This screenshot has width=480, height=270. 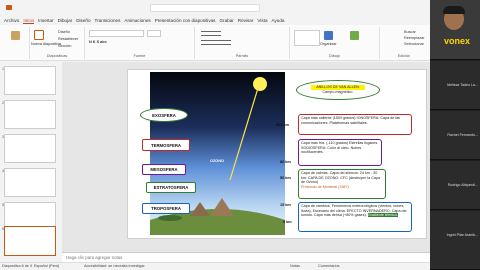 What do you see at coordinates (140, 43) in the screenshot?
I see `font-group: N K S abc Fuente` at bounding box center [140, 43].